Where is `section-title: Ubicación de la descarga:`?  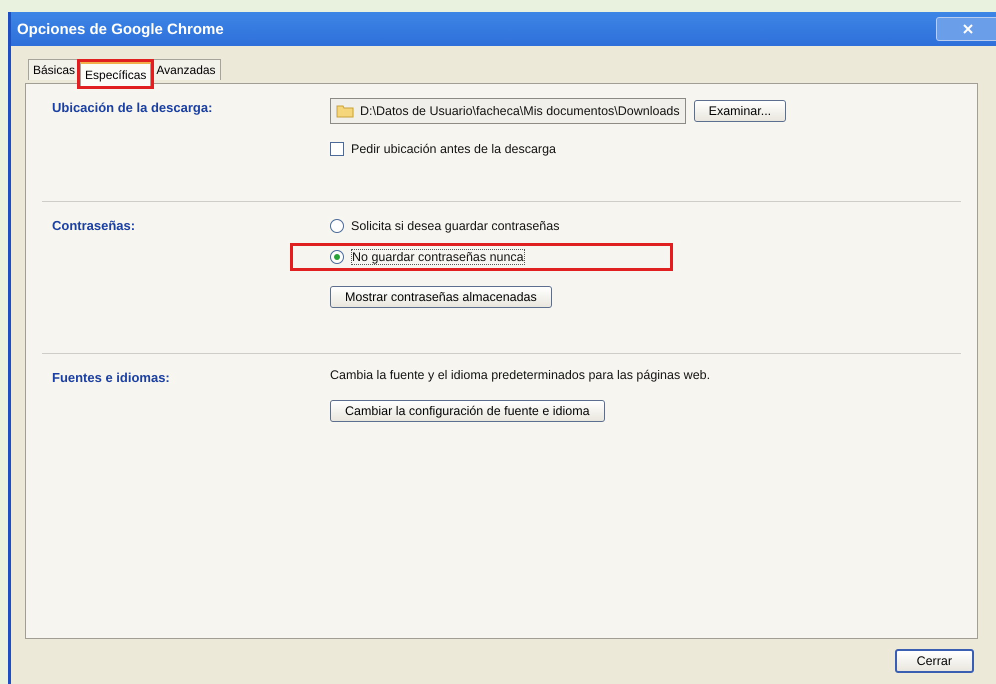
section-title: Ubicación de la descarga: is located at coordinates (133, 108).